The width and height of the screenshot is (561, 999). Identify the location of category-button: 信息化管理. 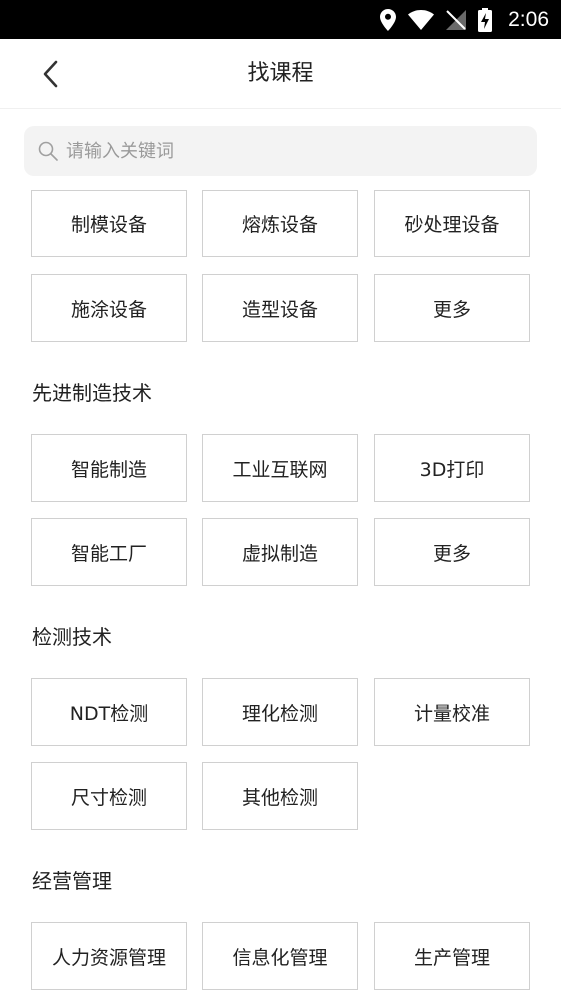
(280, 956).